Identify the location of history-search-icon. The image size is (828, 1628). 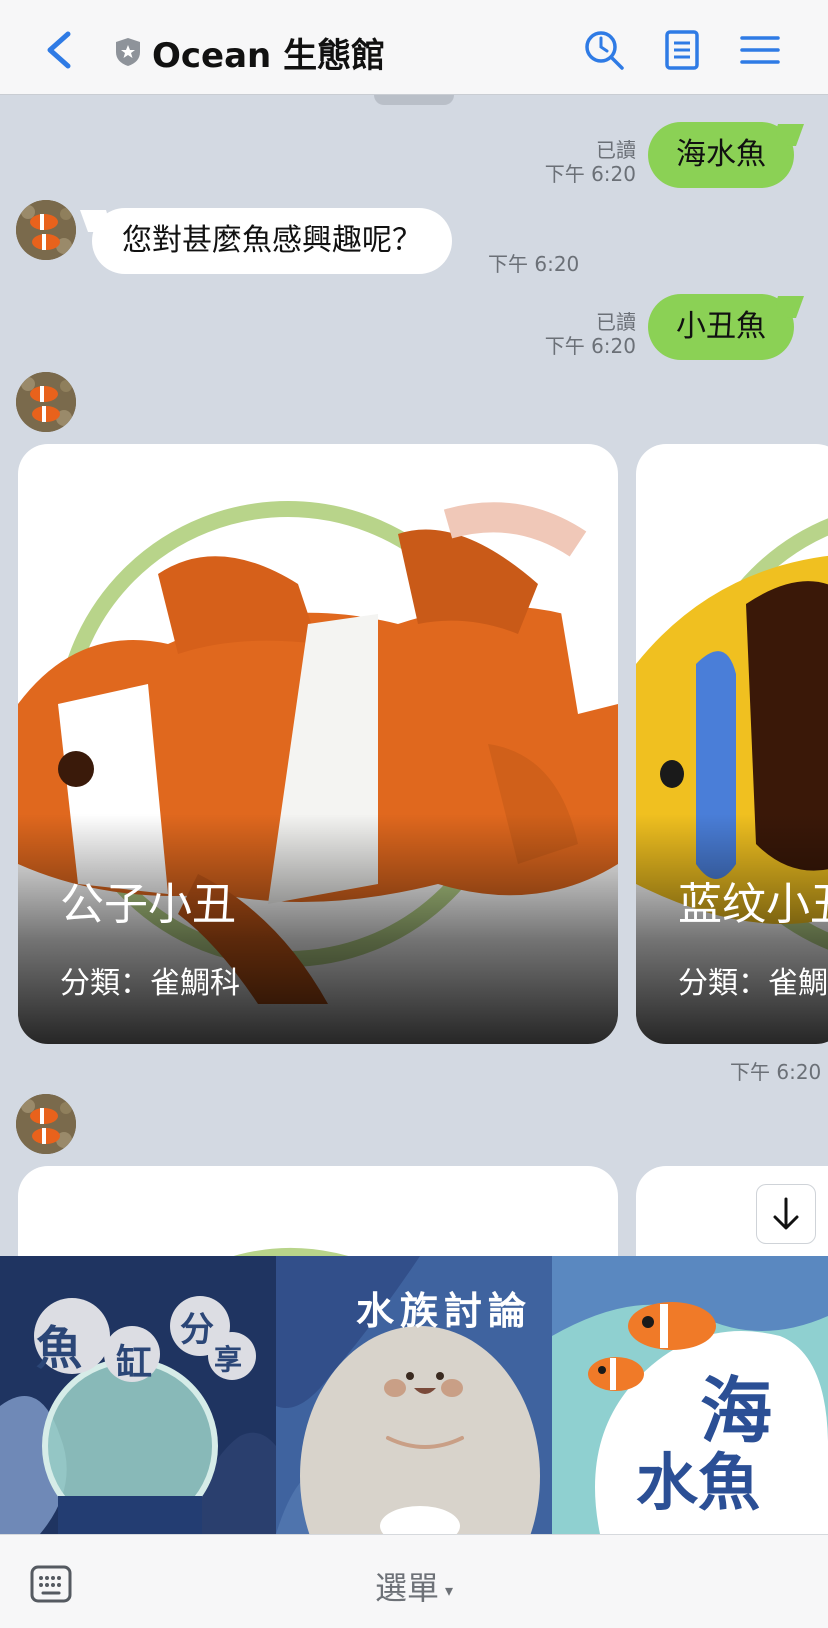
(604, 50).